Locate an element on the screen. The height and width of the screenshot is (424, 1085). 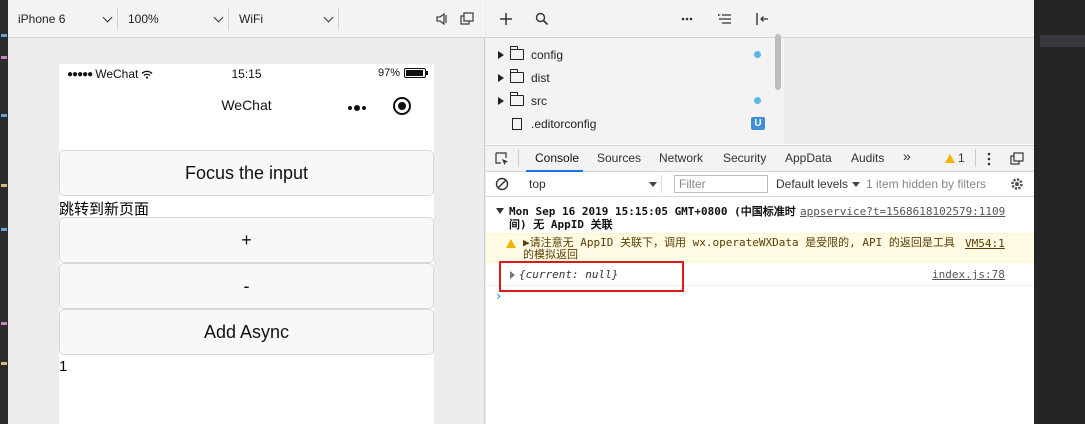
more-options-icon is located at coordinates (687, 19).